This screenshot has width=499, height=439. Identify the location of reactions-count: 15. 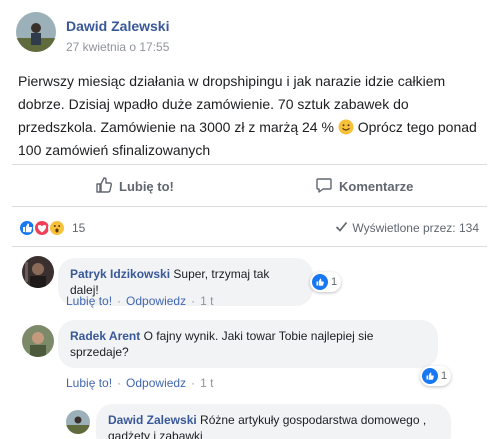
(79, 228).